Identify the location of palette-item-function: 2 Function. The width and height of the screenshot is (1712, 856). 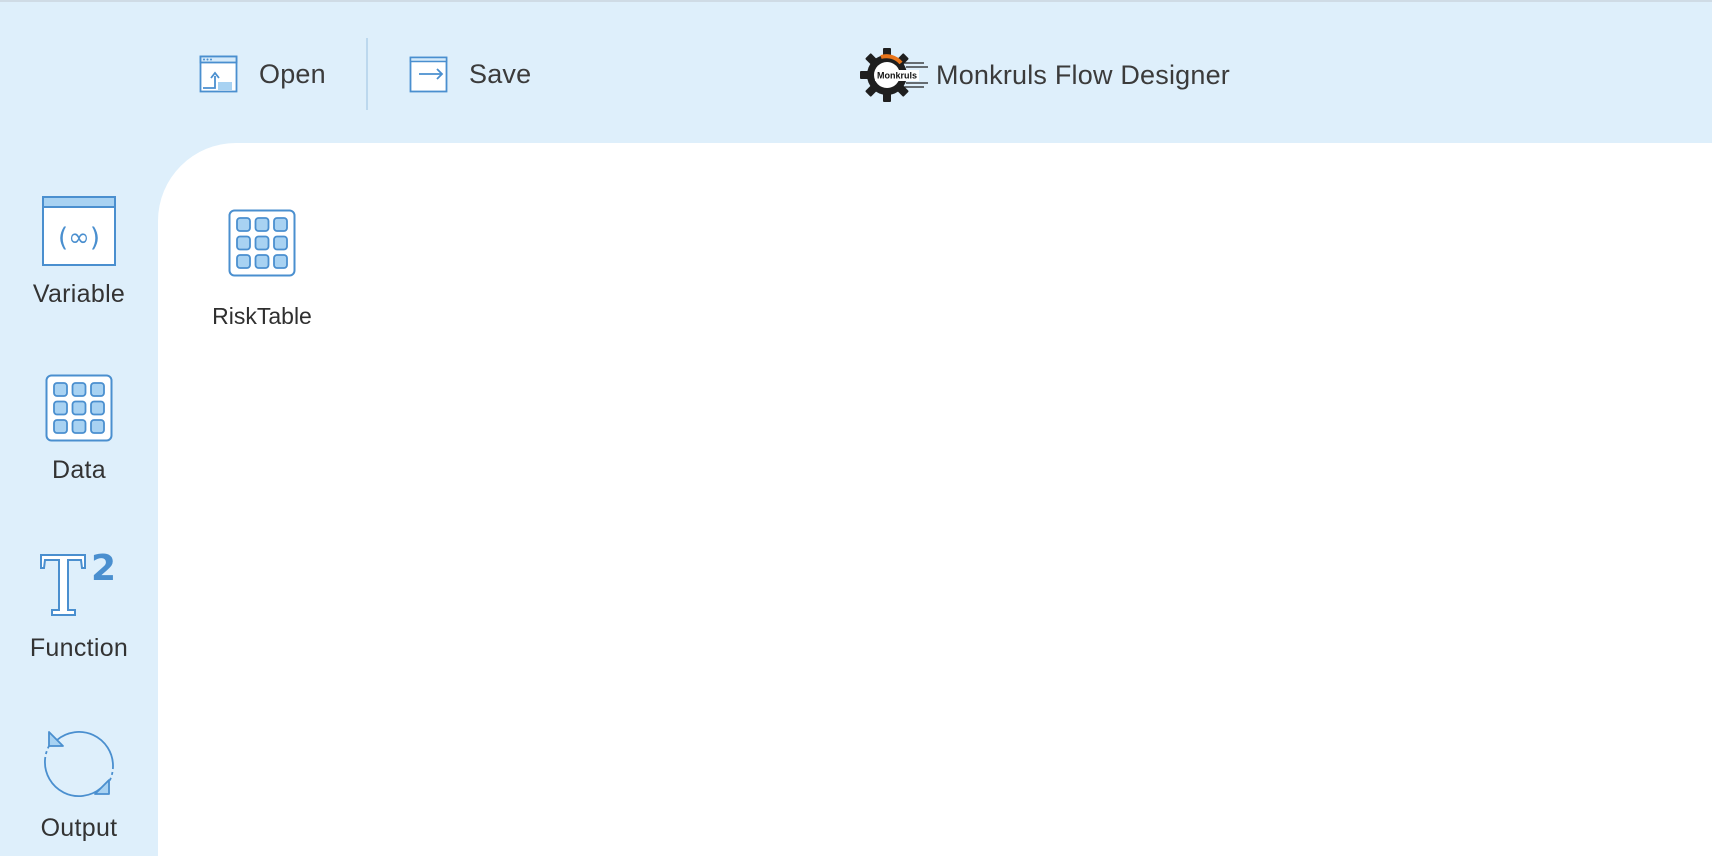
(79, 604).